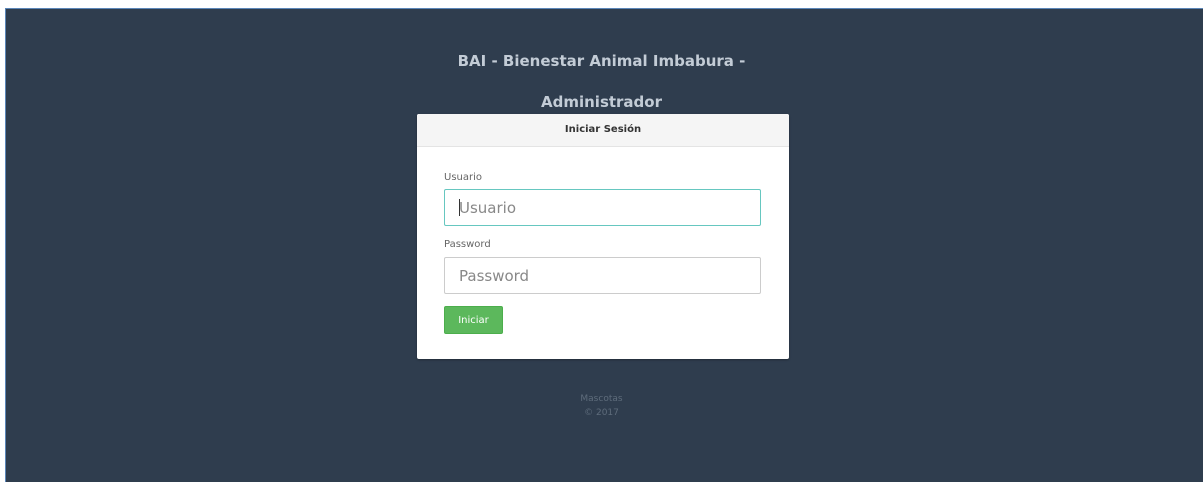 The width and height of the screenshot is (1203, 482). I want to click on password-input, so click(602, 275).